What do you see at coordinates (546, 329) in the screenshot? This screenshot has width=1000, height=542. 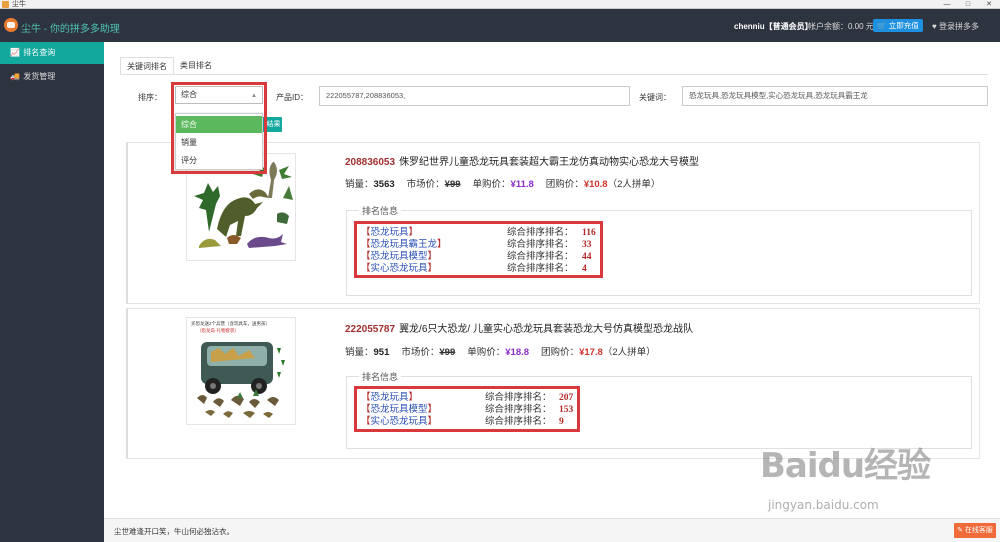 I see `product-name: 翼龙/6只大恐龙/ 儿童实心恐龙玩具套装恐龙大号仿真模型恐龙战队` at bounding box center [546, 329].